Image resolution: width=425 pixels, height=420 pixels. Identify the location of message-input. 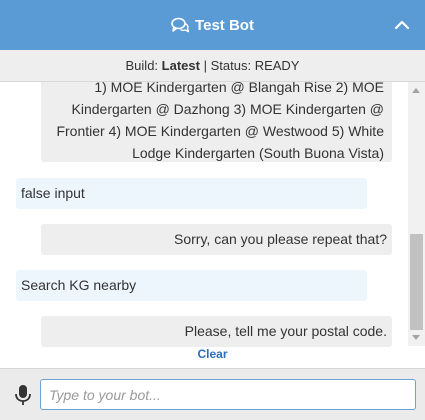
(228, 394).